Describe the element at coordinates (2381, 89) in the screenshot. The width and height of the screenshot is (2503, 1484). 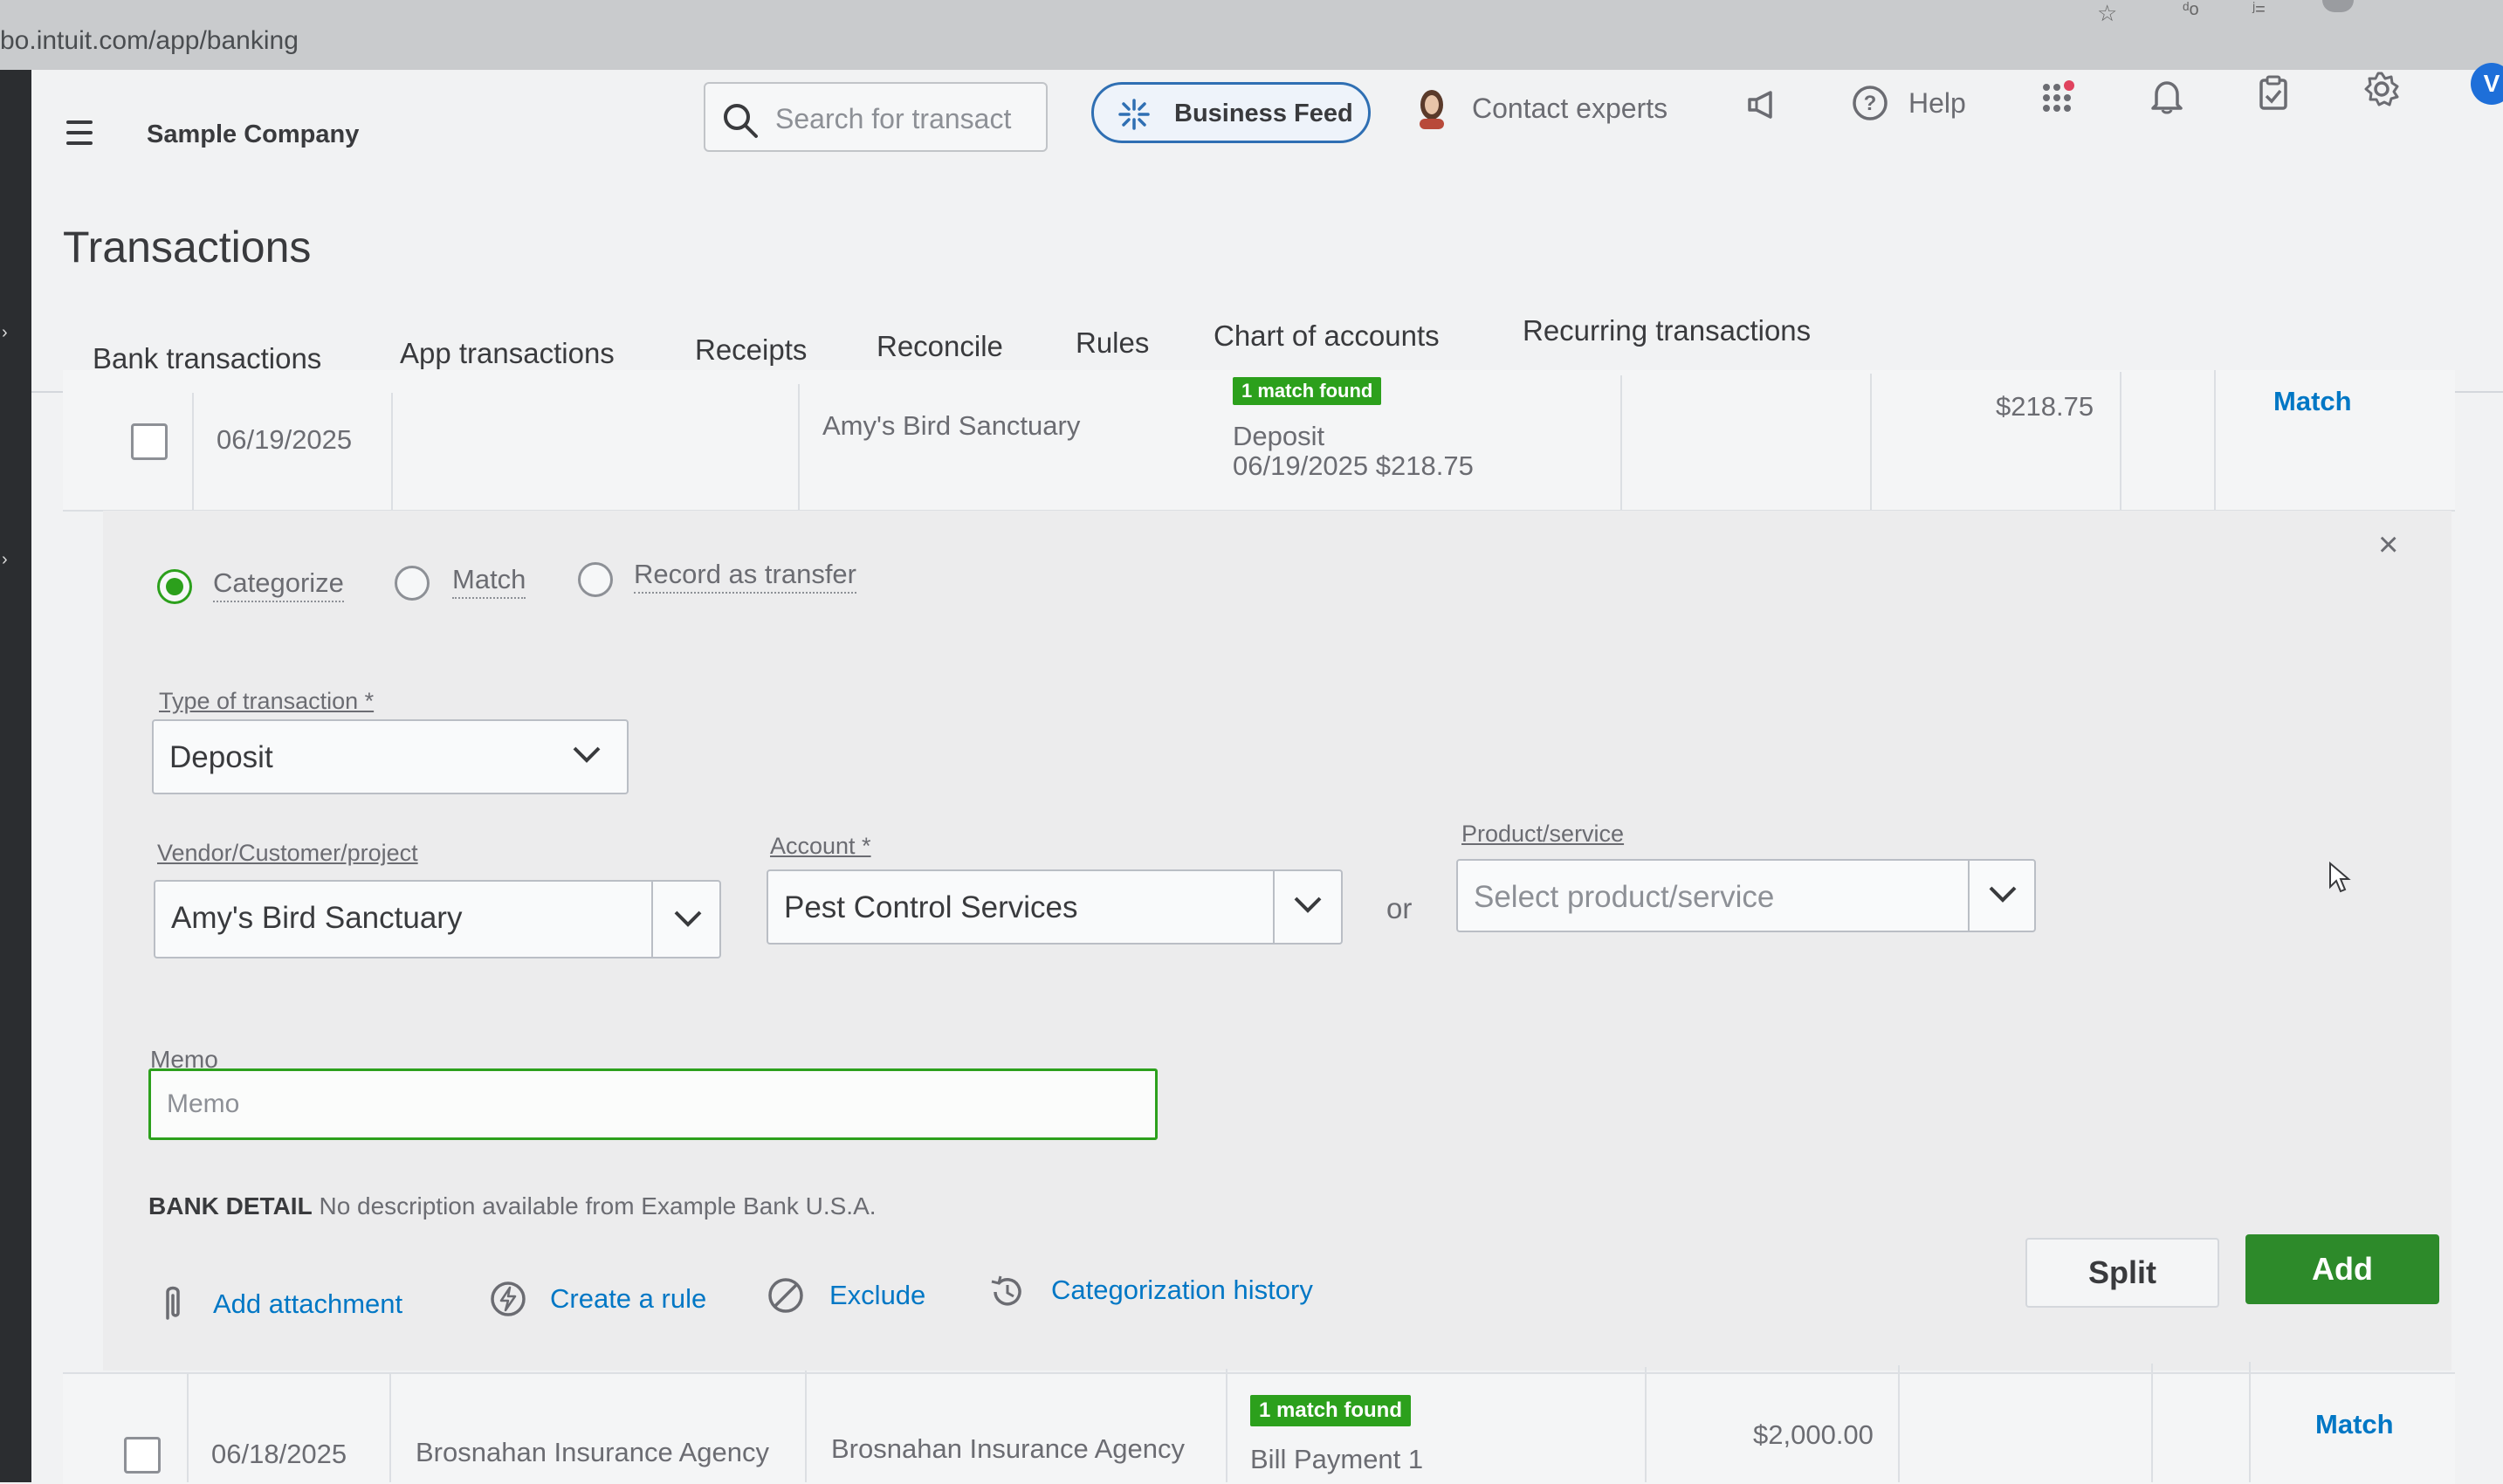
I see `settings-gear-icon` at that location.